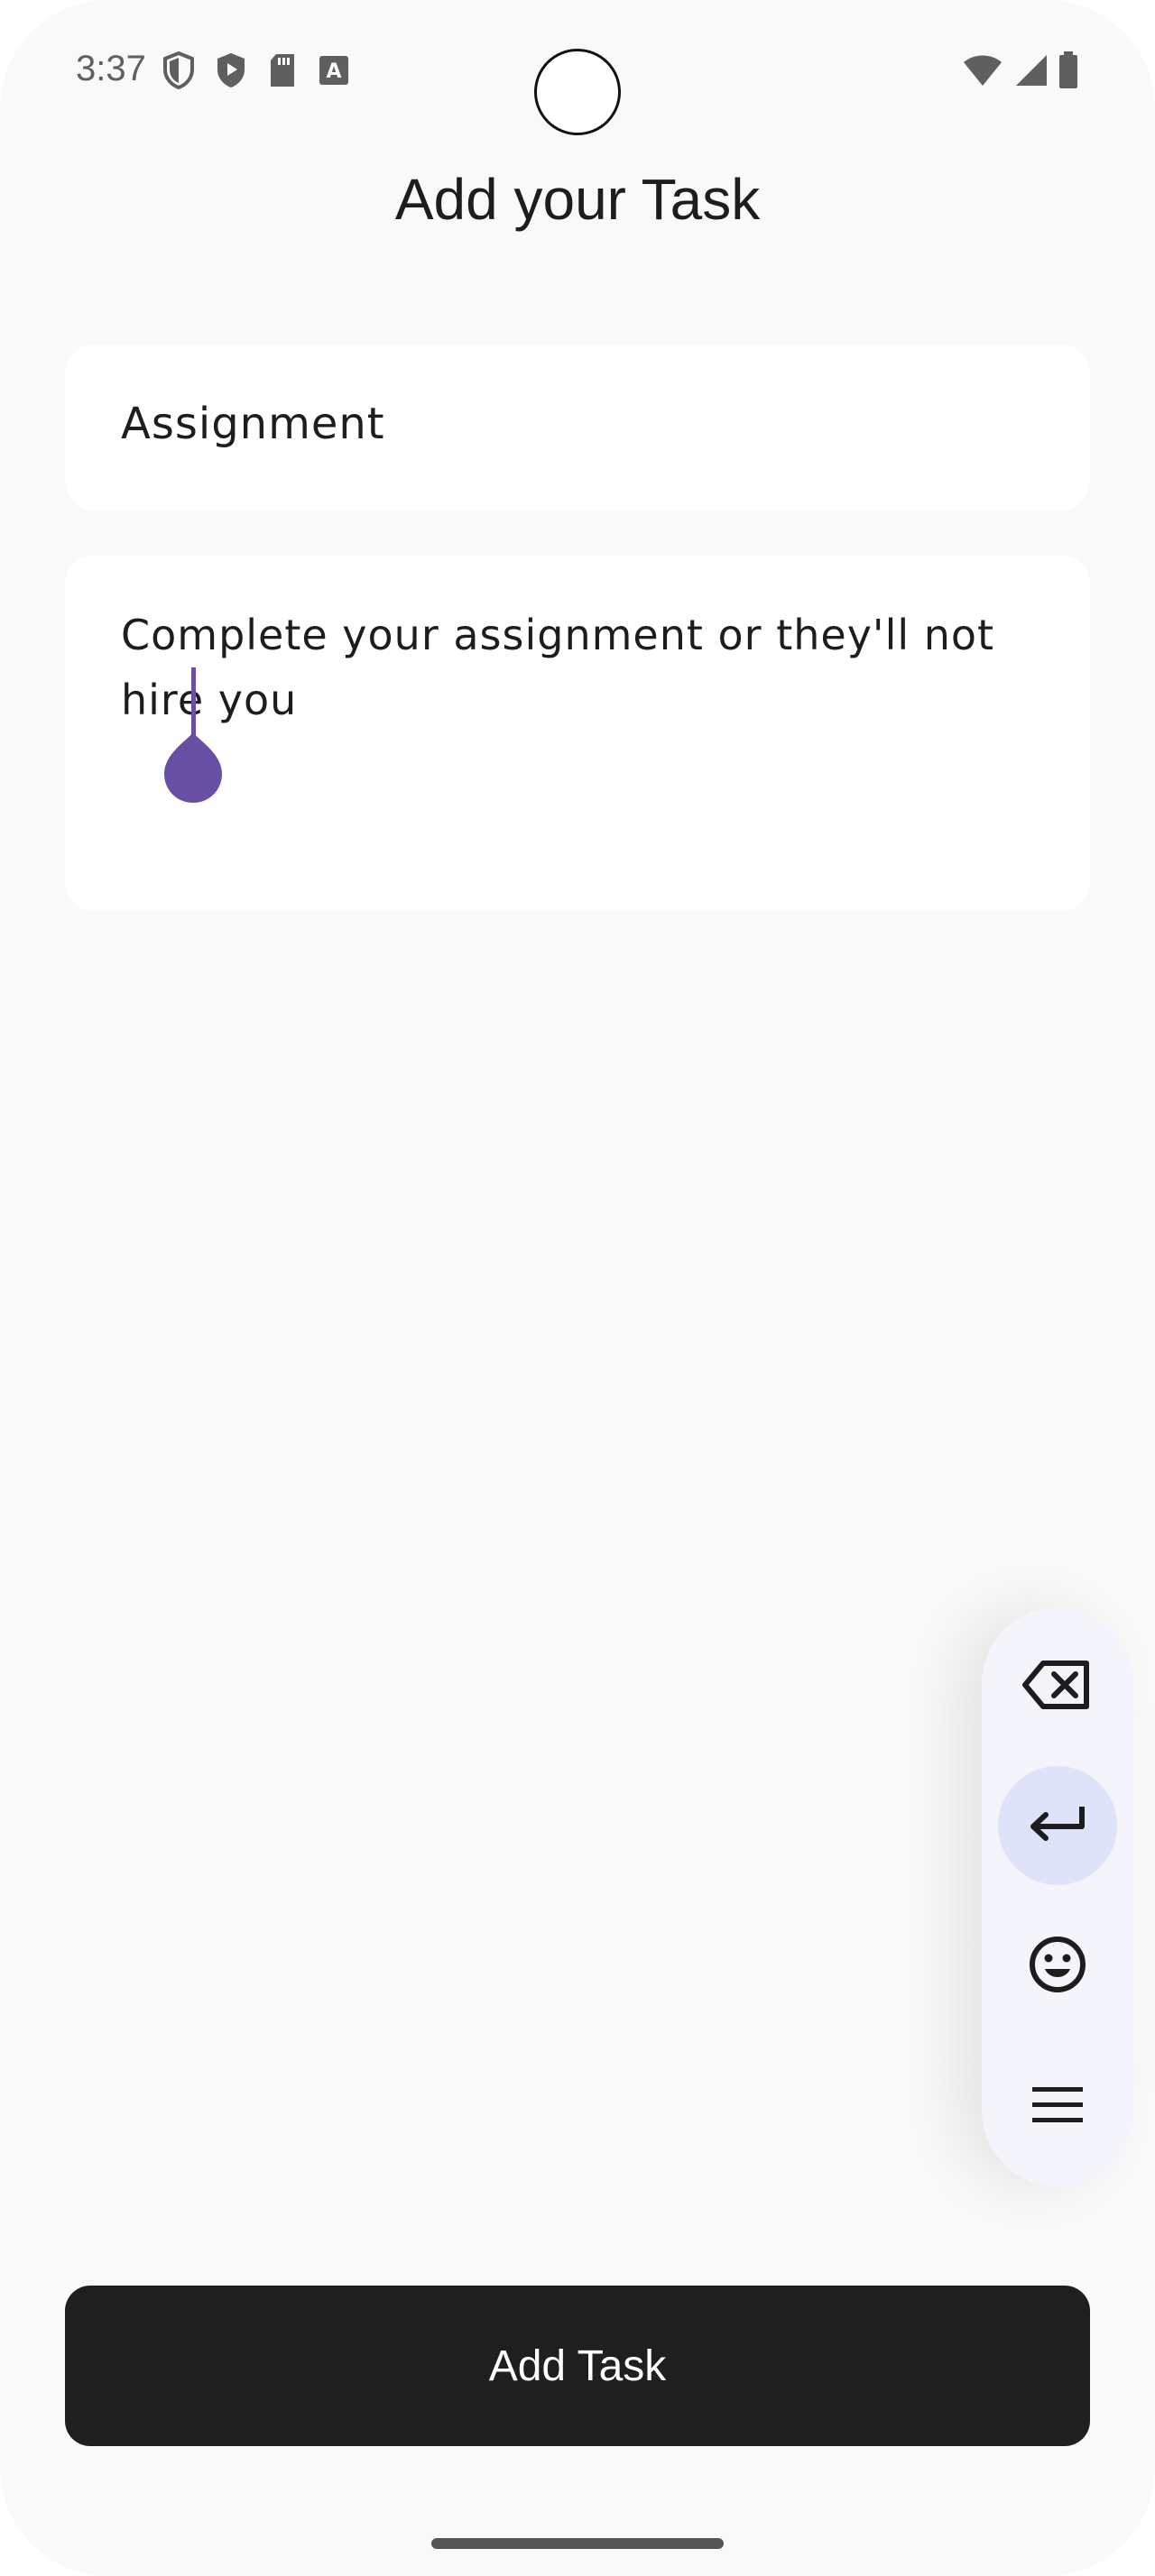  I want to click on status-icons-left: A, so click(256, 70).